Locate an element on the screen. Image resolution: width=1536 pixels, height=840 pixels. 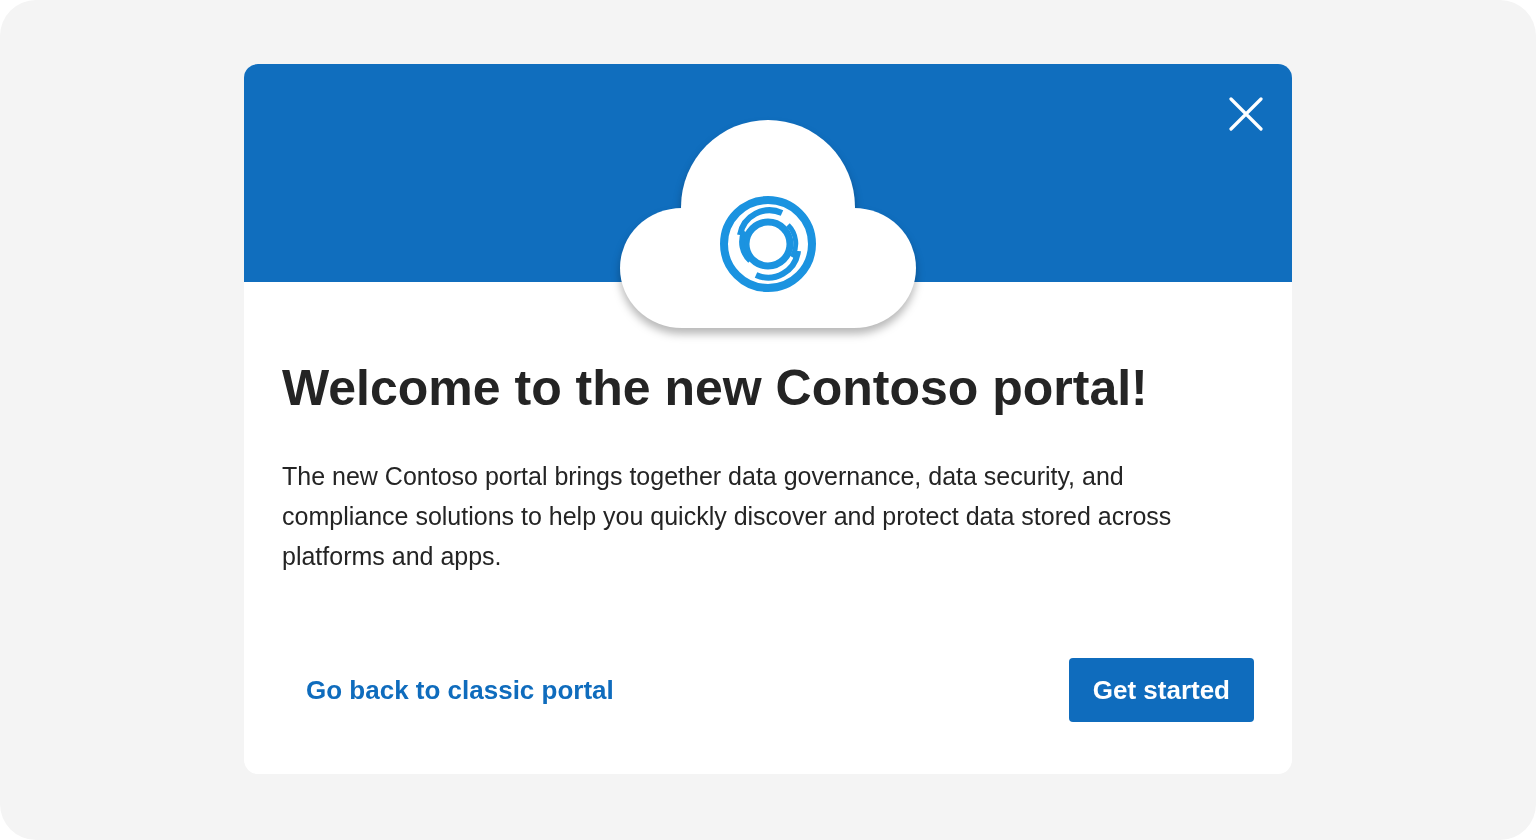
dialog-title: Welcome to the new Contoso portal! is located at coordinates (715, 388).